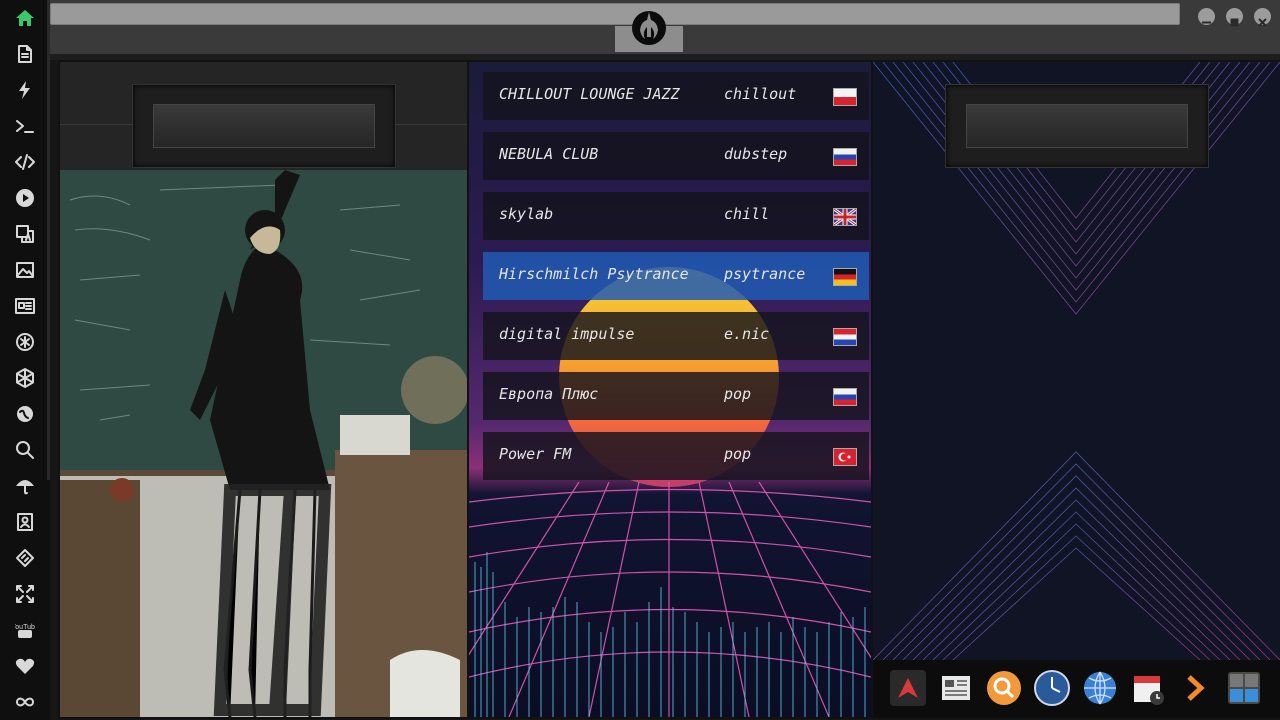 The image size is (1280, 720). What do you see at coordinates (1148, 688) in the screenshot?
I see `calendar-icon` at bounding box center [1148, 688].